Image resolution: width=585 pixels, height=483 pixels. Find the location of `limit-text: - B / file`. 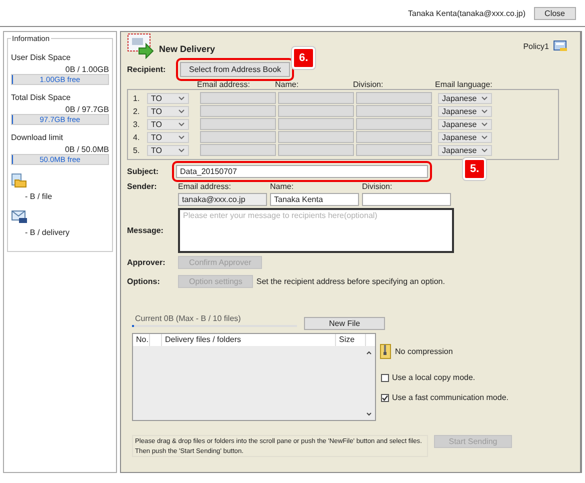

limit-text: - B / file is located at coordinates (39, 196).